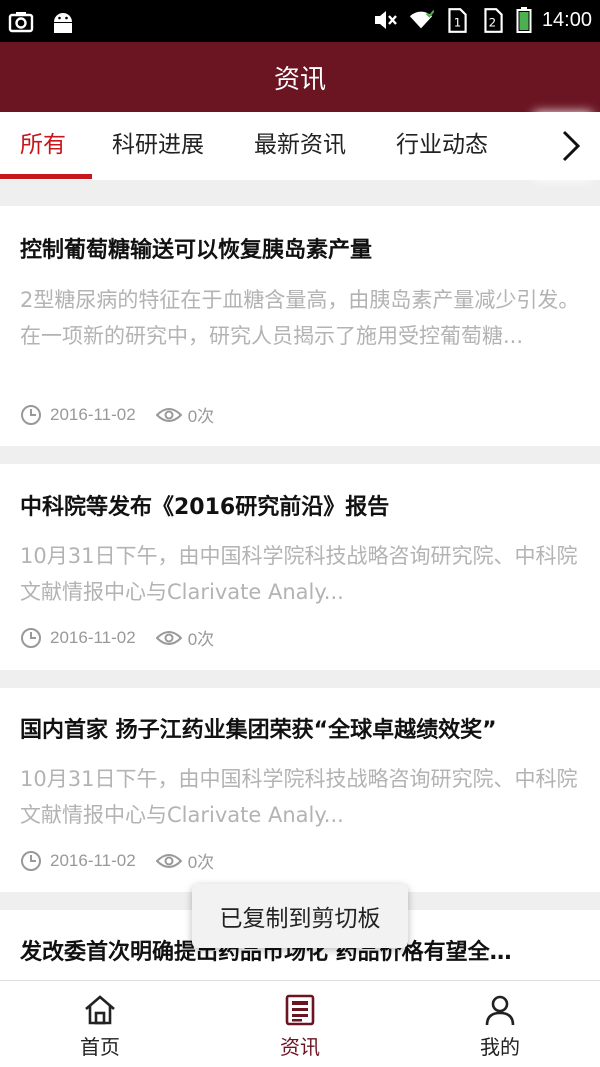  I want to click on svg-text: 2, so click(493, 22).